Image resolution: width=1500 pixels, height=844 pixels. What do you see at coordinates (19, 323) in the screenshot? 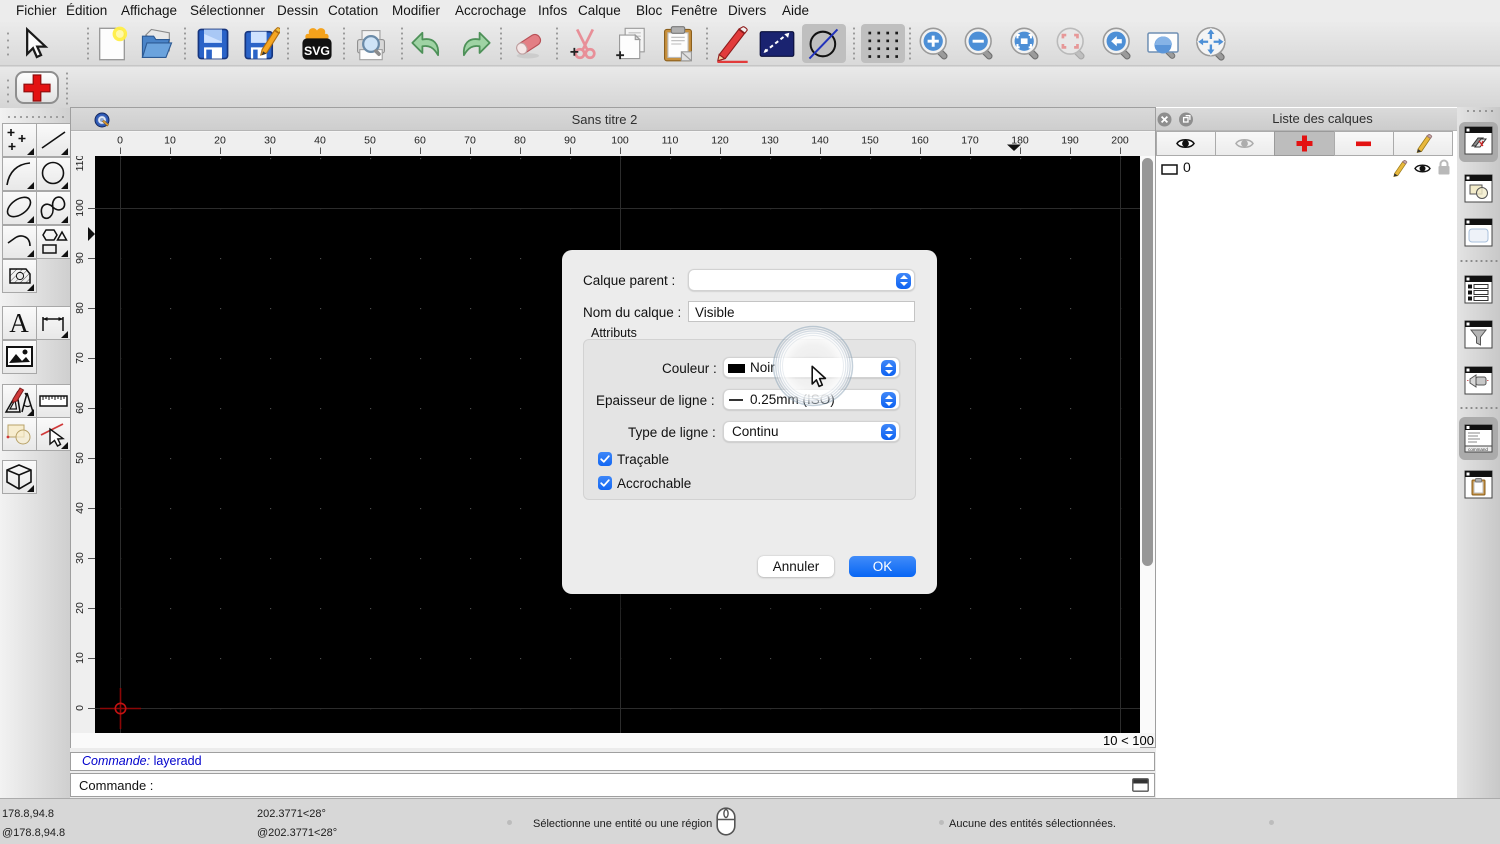
I see `svg-text: A` at bounding box center [19, 323].